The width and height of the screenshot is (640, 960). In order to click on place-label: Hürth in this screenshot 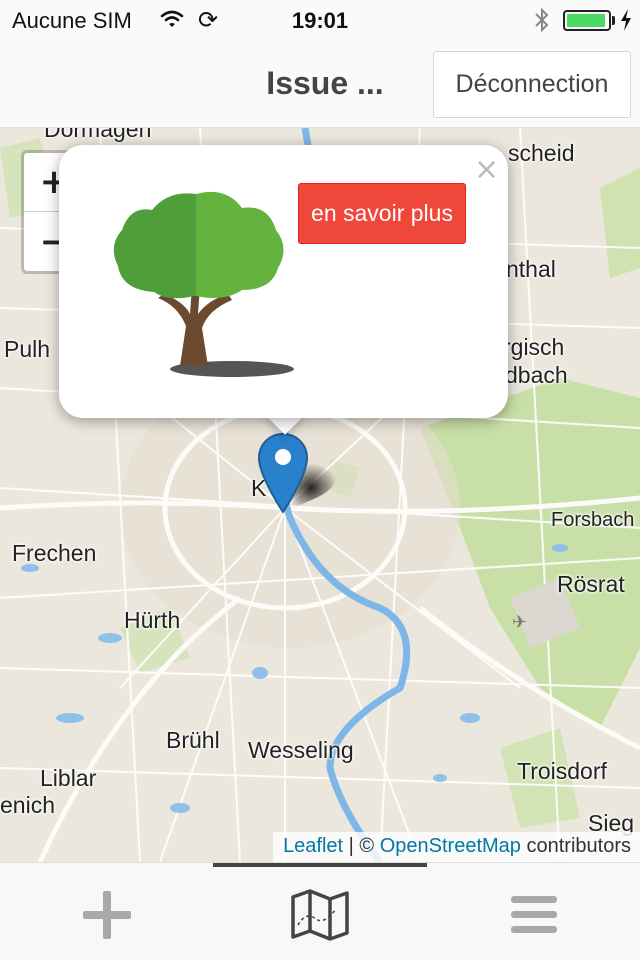, I will do `click(152, 620)`.